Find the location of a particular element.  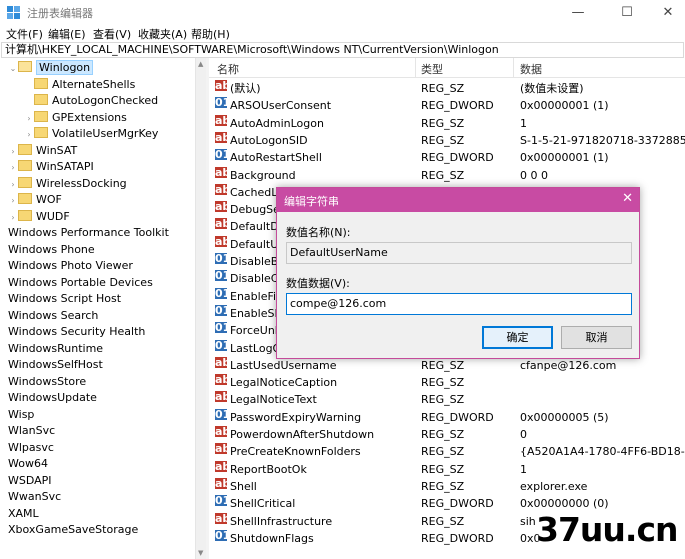

menu-favorites: 收藏夹(A) is located at coordinates (162, 34).